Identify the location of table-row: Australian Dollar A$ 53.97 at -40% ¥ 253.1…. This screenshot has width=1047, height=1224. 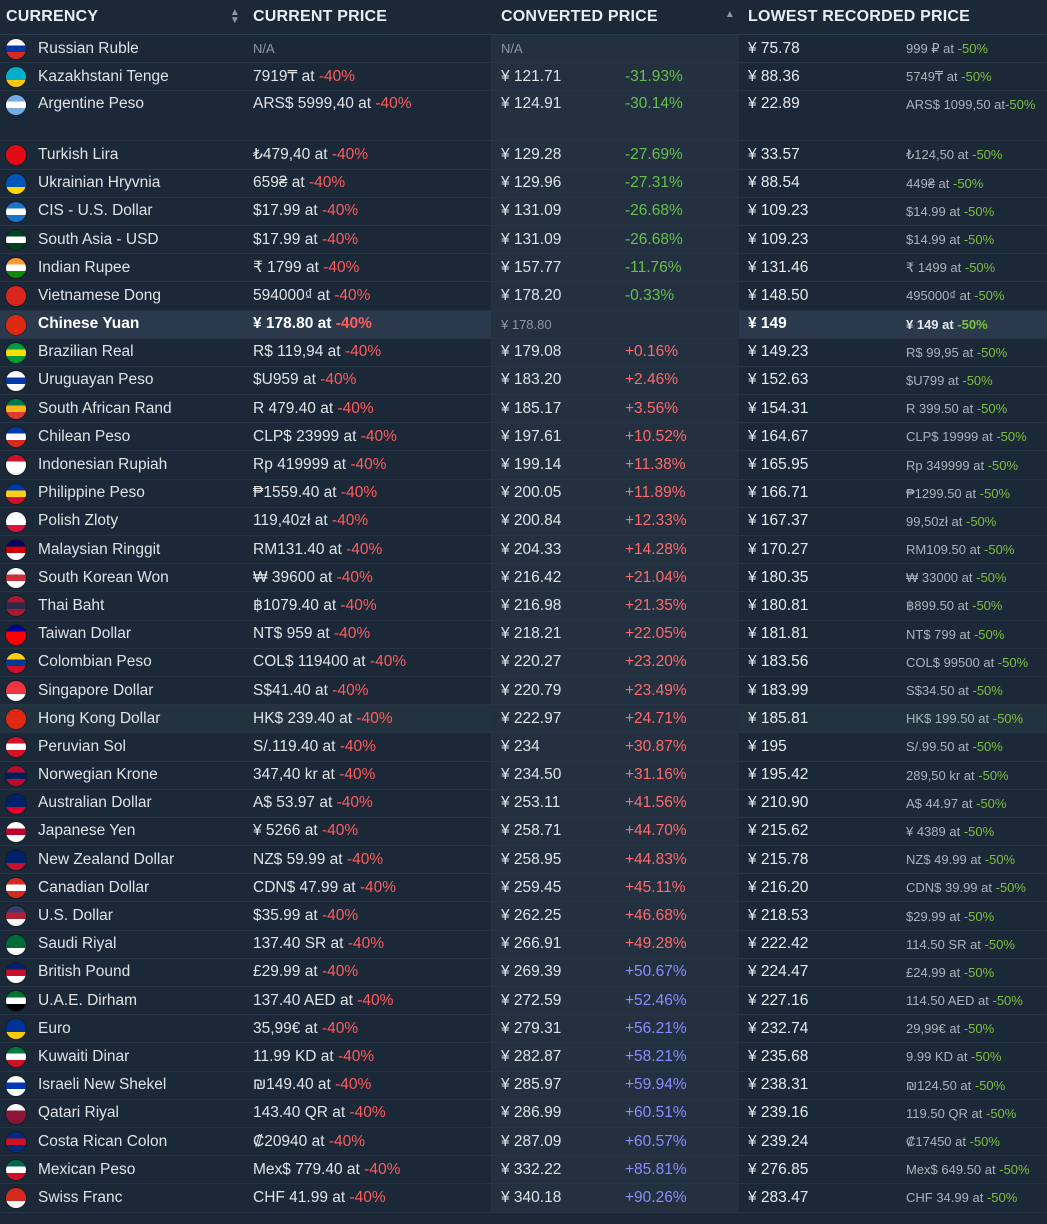
(523, 803).